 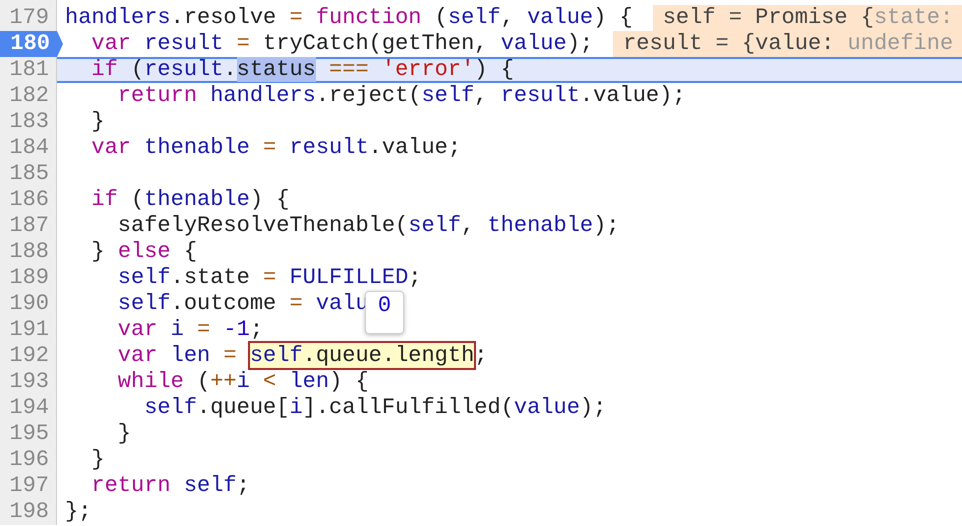 I want to click on line-number: 182, so click(x=29, y=96).